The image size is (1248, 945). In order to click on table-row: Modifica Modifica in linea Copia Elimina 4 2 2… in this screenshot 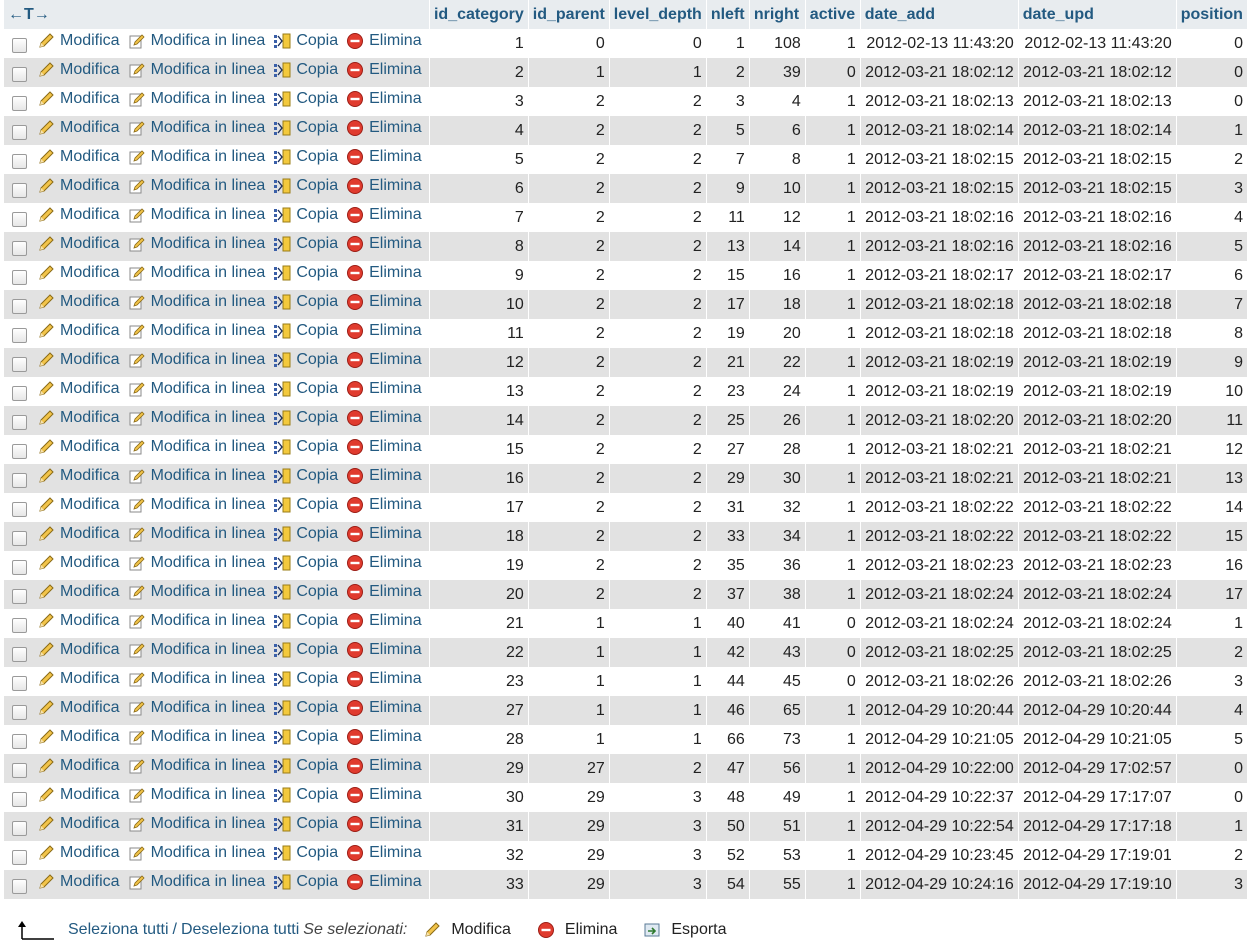, I will do `click(626, 130)`.